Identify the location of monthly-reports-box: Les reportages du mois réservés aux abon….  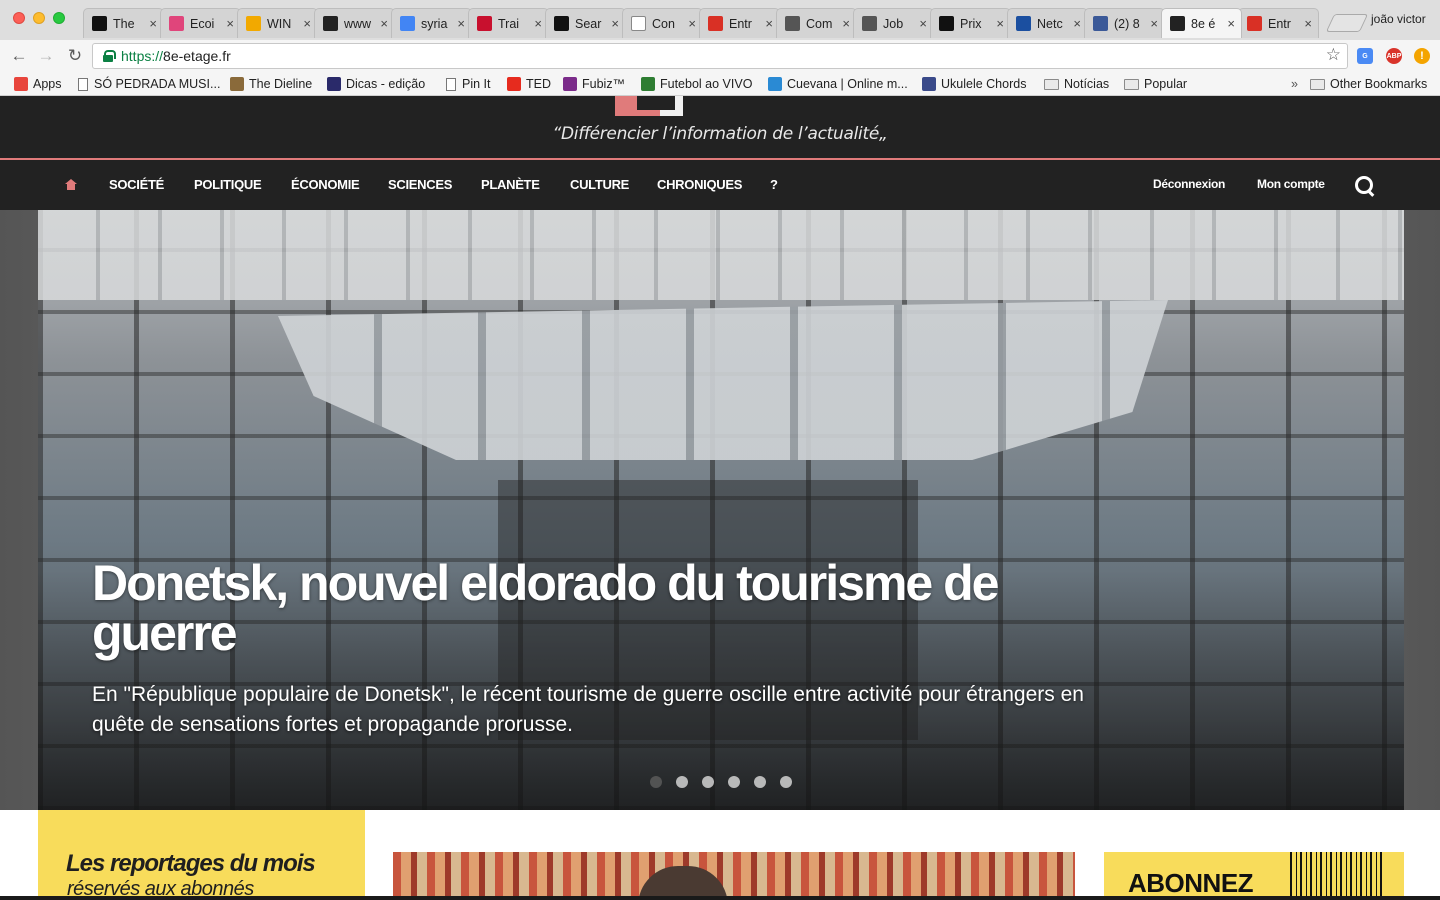
(201, 855).